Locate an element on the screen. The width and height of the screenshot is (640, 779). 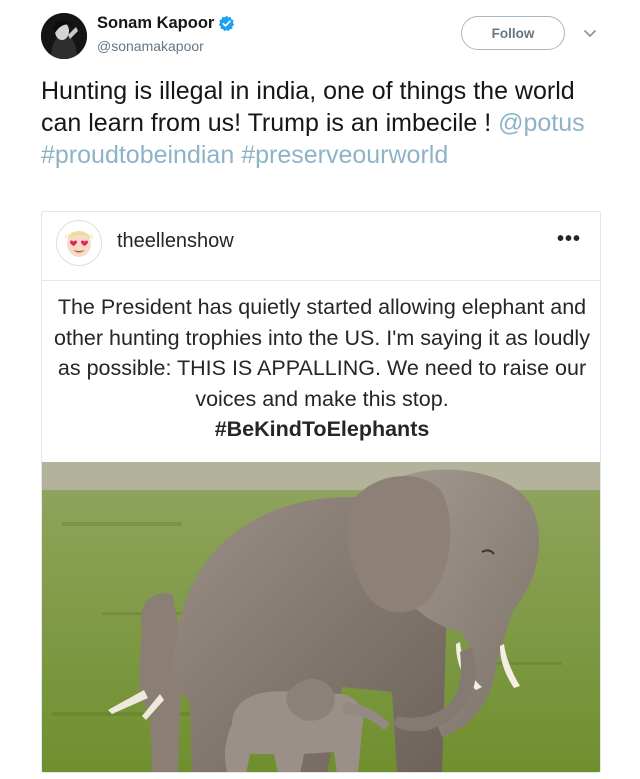
ellen-avatar is located at coordinates (79, 243).